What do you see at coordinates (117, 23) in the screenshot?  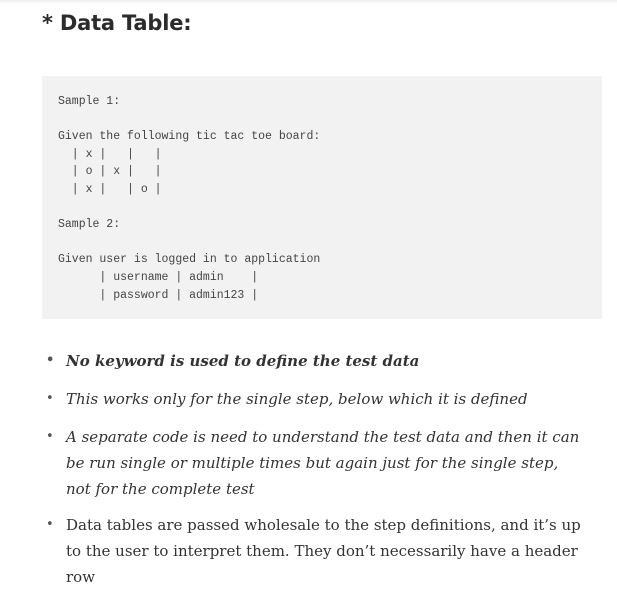 I see `section-heading: * Data Table:` at bounding box center [117, 23].